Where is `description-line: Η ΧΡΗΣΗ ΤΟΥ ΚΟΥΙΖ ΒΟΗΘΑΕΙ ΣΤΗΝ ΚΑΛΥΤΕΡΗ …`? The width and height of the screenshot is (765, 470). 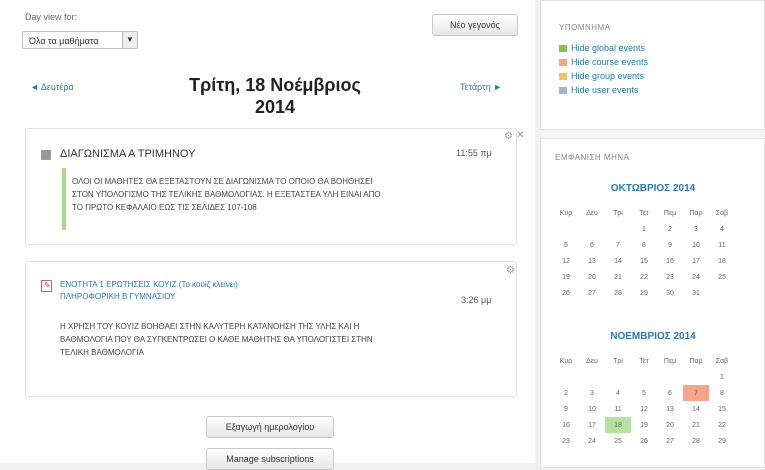
description-line: Η ΧΡΗΣΗ ΤΟΥ ΚΟΥΙΖ ΒΟΗΘΑΕΙ ΣΤΗΝ ΚΑΛΥΤΕΡΗ … is located at coordinates (210, 326).